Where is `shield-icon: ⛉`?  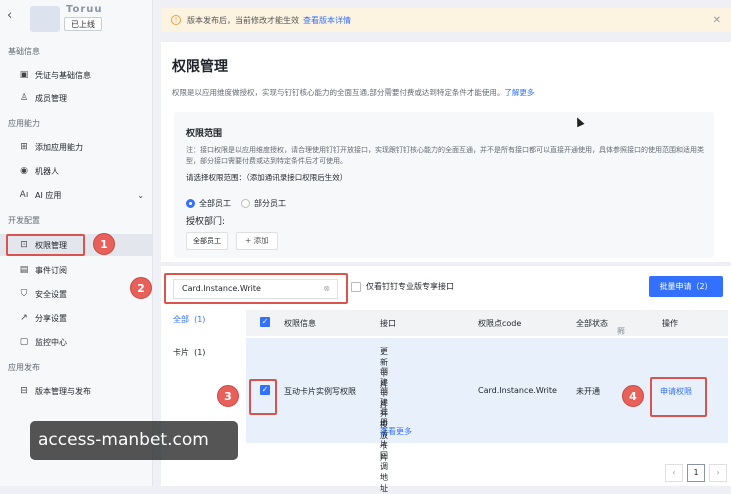
shield-icon: ⛉ is located at coordinates (24, 294).